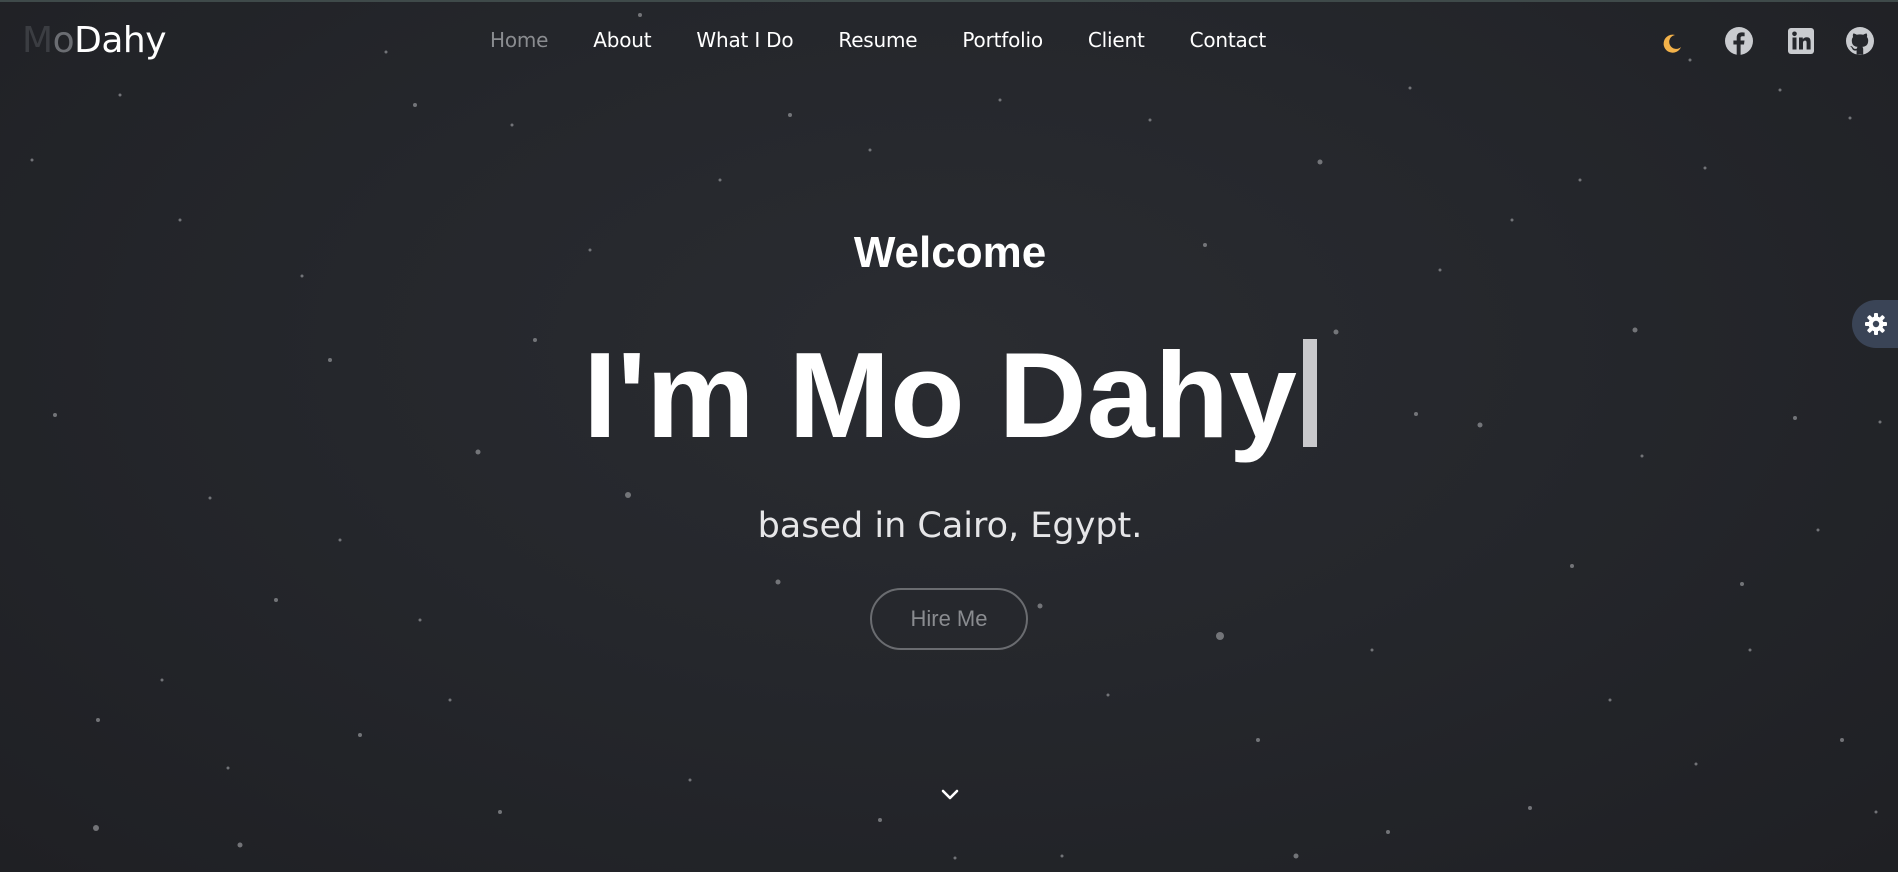 This screenshot has width=1898, height=872. I want to click on chevron-down-icon, so click(950, 794).